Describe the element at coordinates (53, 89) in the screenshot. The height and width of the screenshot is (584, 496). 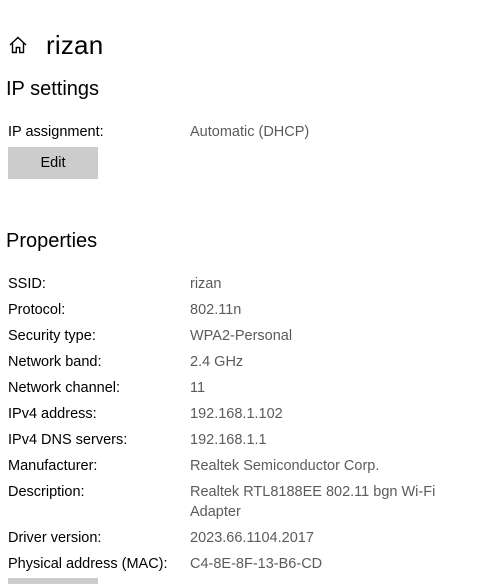
I see `ip-settings-title: IP settings` at that location.